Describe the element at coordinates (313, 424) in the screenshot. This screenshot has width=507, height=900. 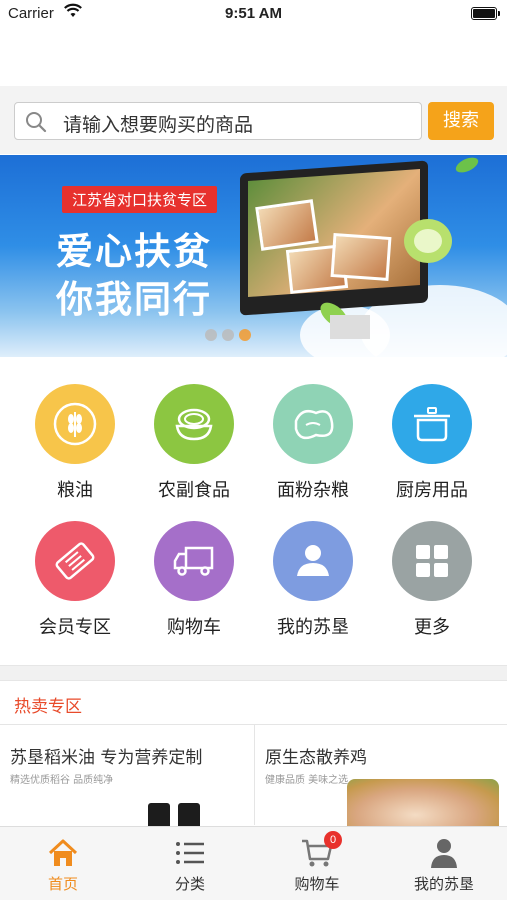
I see `bean-icon` at that location.